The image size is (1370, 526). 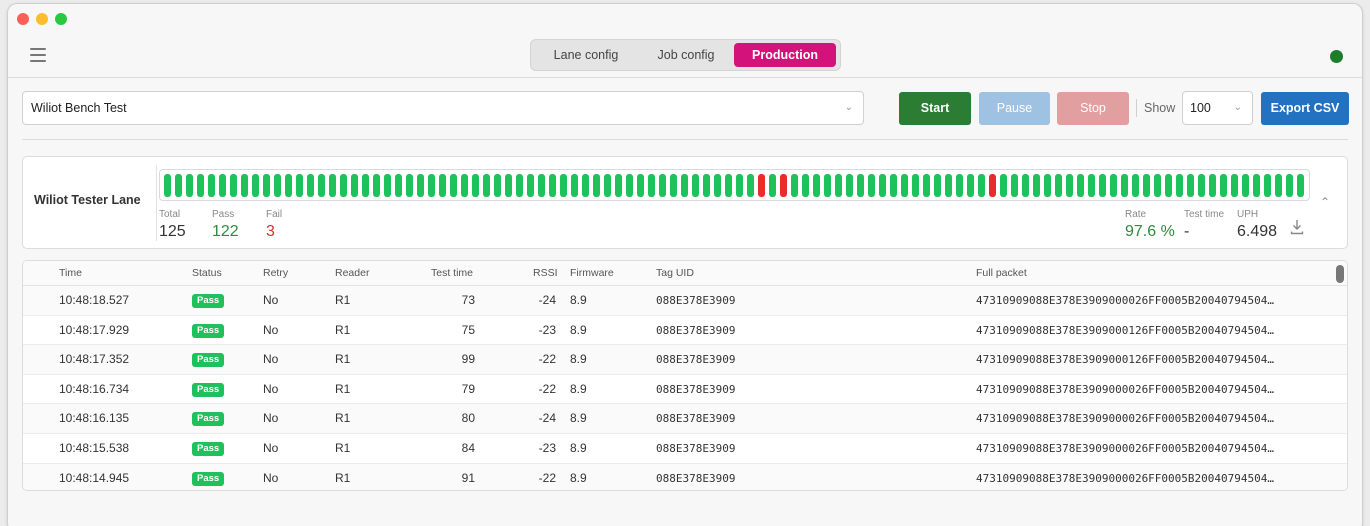 I want to click on export-csv-button: Export CSV, so click(x=1305, y=108).